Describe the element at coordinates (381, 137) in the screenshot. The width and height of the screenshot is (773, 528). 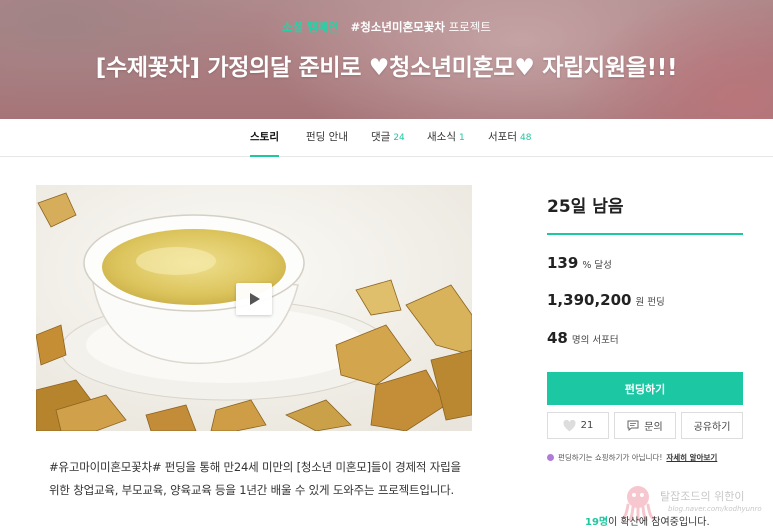
I see `tab-comments-label: 댓글` at that location.